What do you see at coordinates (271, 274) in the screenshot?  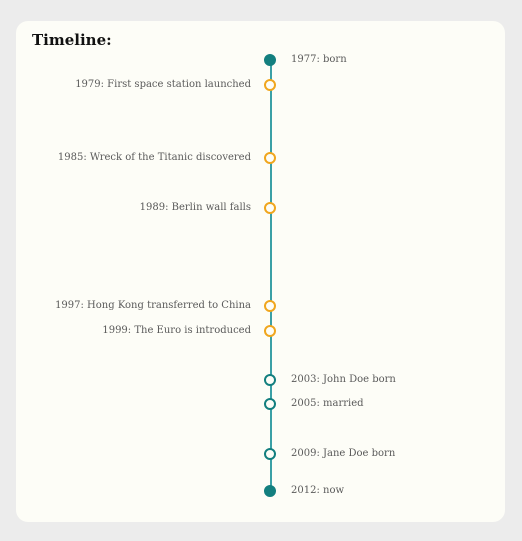 I see `timeline-axis-line` at bounding box center [271, 274].